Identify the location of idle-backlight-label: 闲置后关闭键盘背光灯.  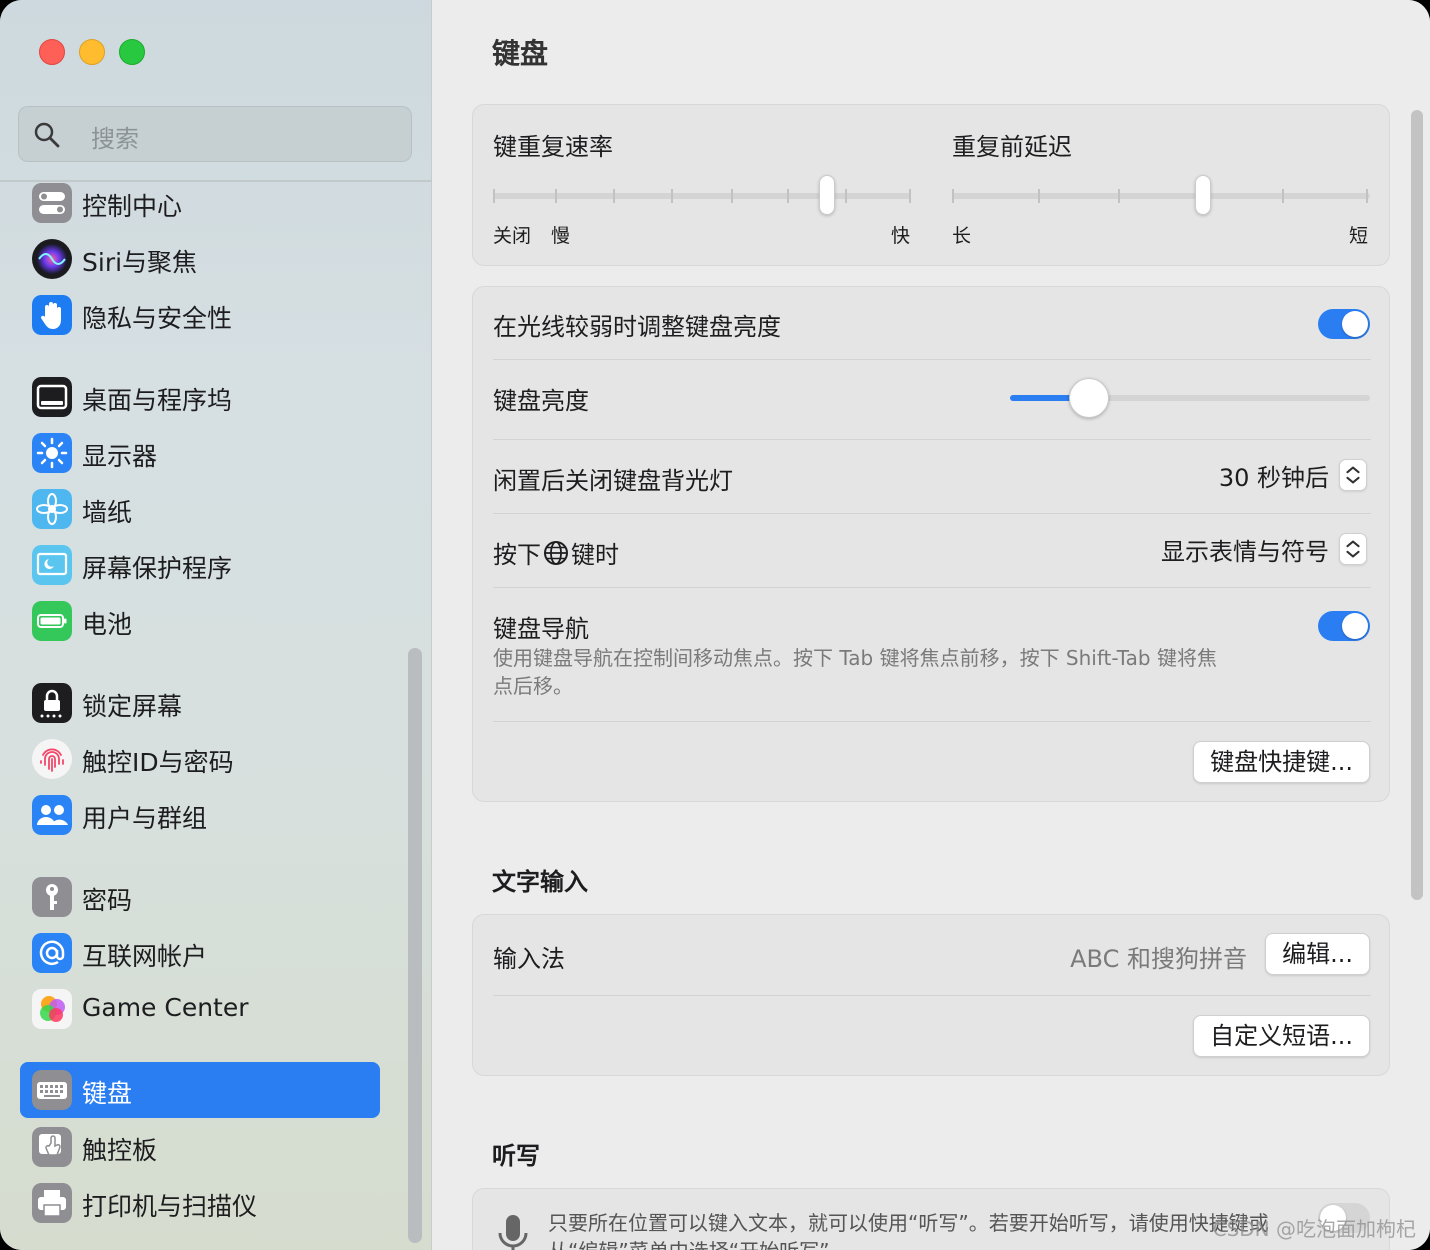
(613, 481).